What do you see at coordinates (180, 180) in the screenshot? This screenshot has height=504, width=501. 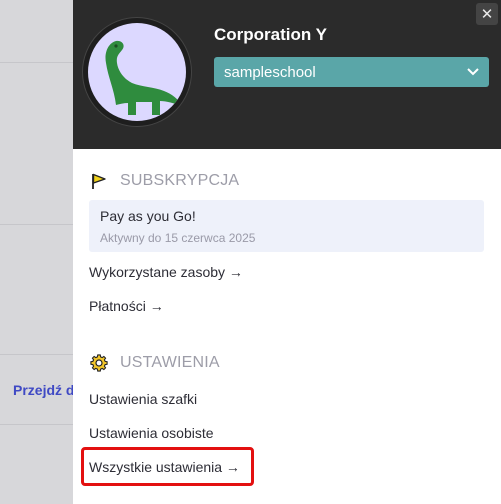 I see `subscription-heading-label: SUBSKRYPCJA` at bounding box center [180, 180].